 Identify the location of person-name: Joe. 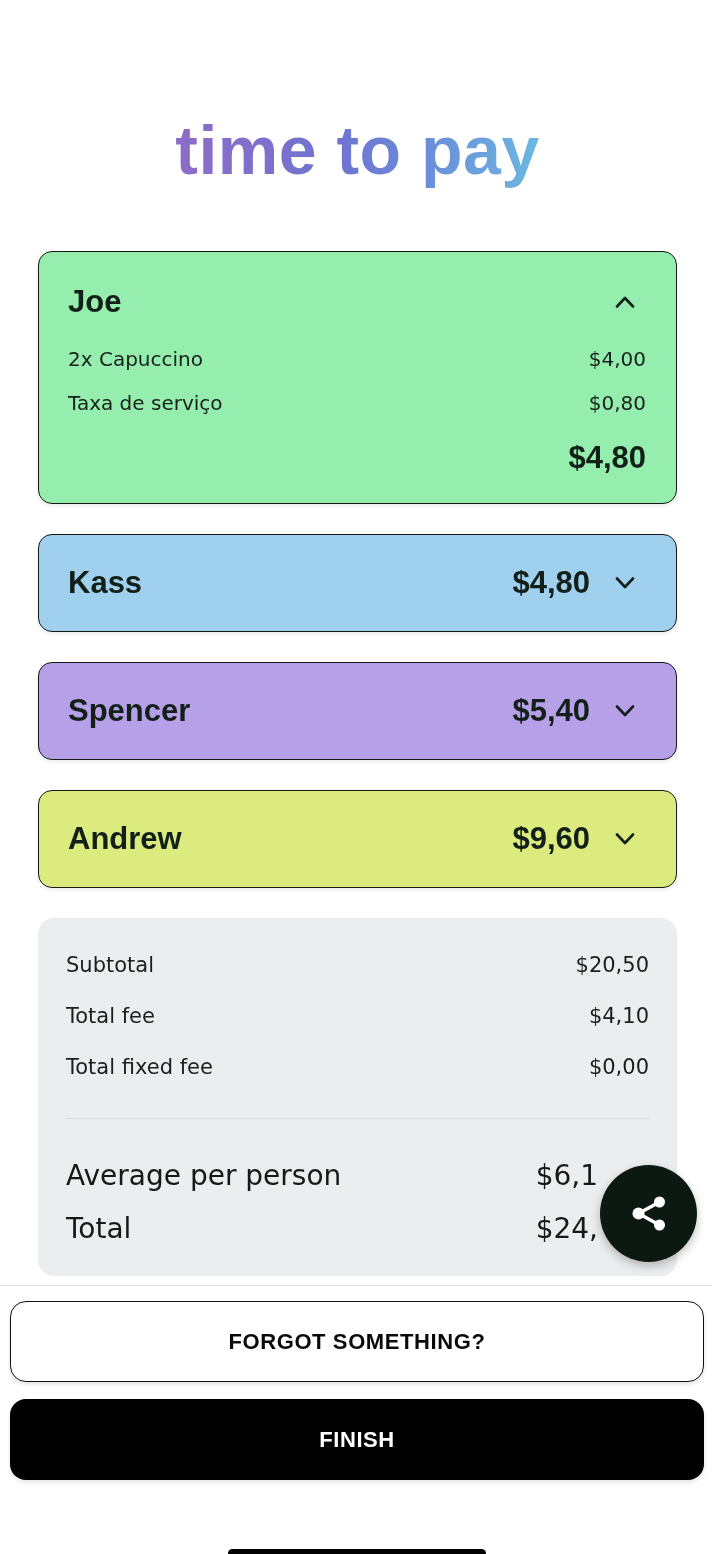
(95, 302).